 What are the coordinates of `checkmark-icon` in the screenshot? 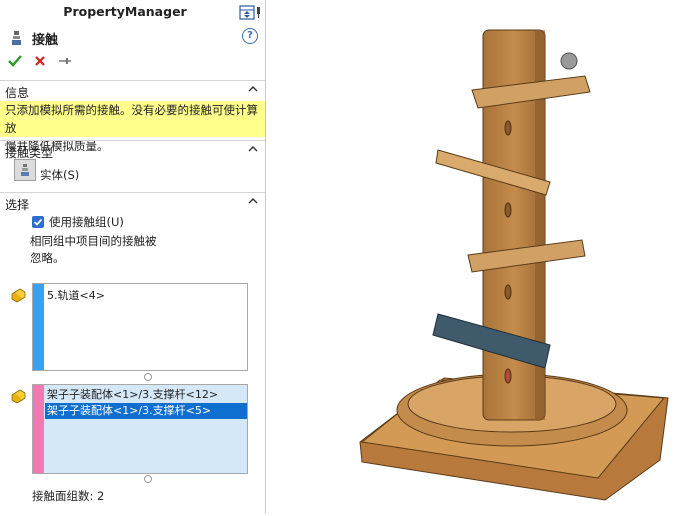 It's located at (38, 222).